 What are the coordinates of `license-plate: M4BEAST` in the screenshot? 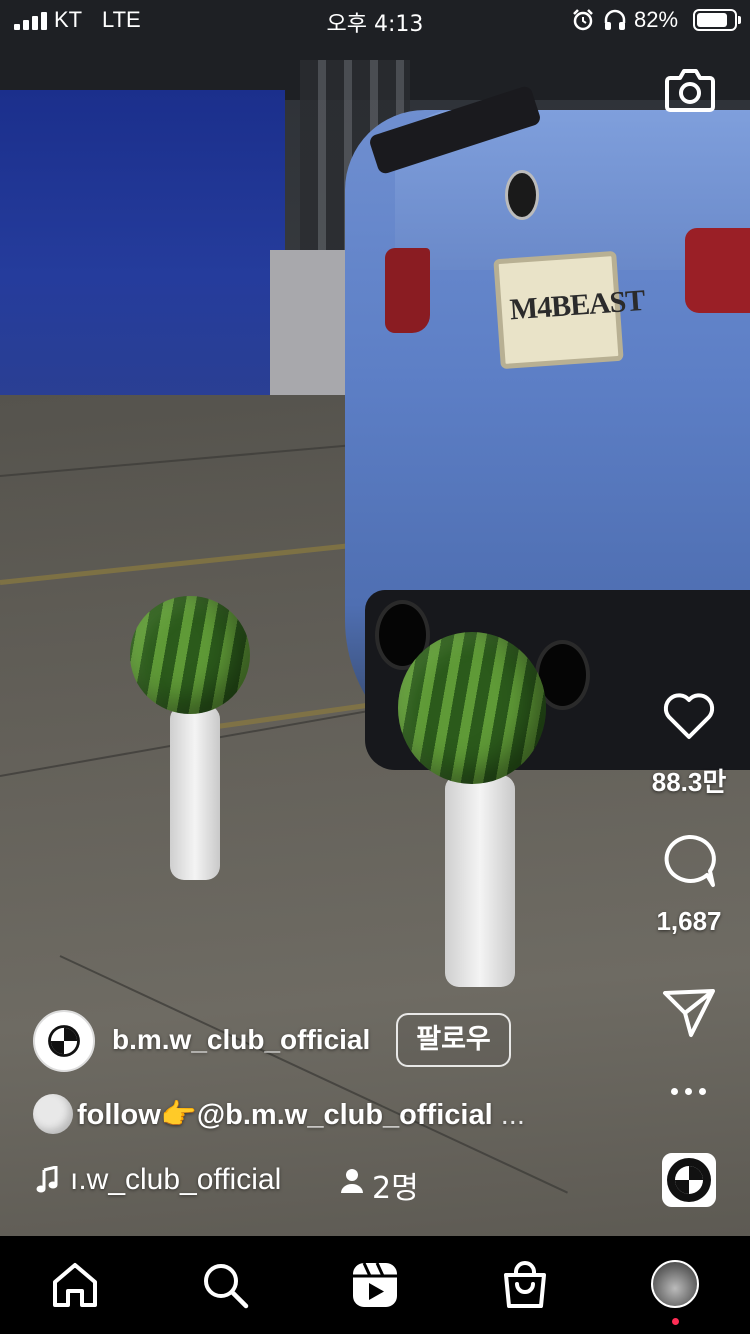 It's located at (569, 310).